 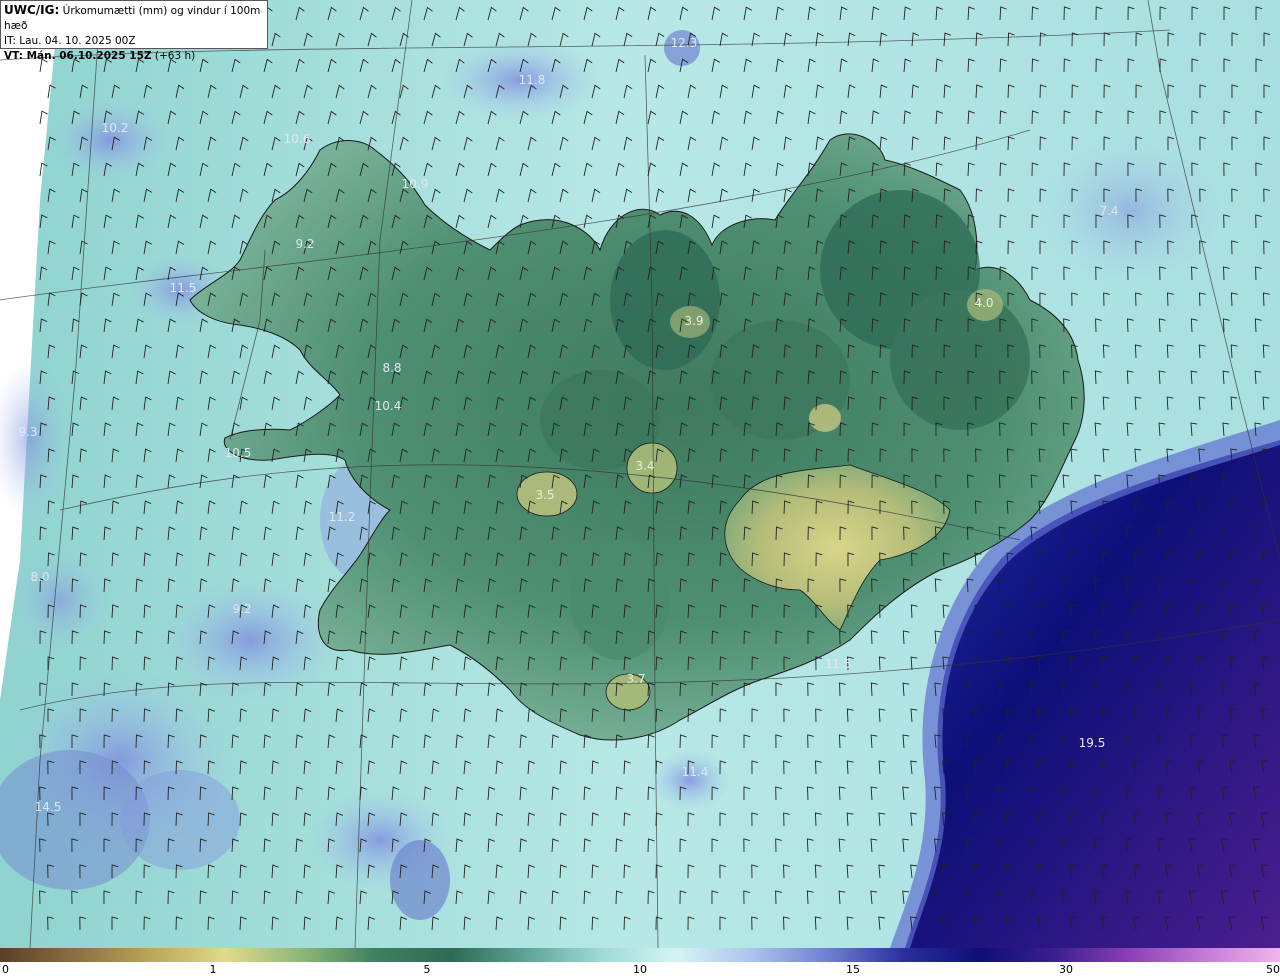 I want to click on value-label: 10.5, so click(x=238, y=453).